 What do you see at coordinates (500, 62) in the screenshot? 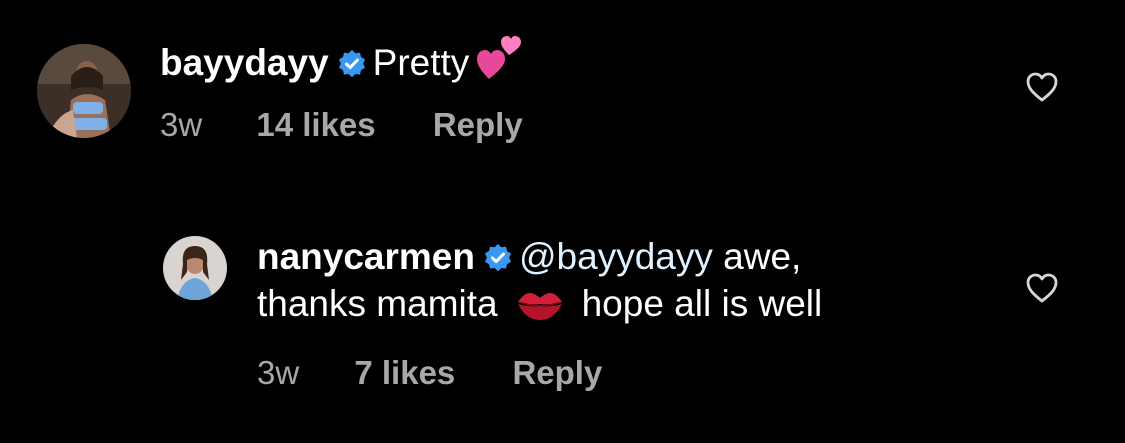
I see `two-hearts-icon` at bounding box center [500, 62].